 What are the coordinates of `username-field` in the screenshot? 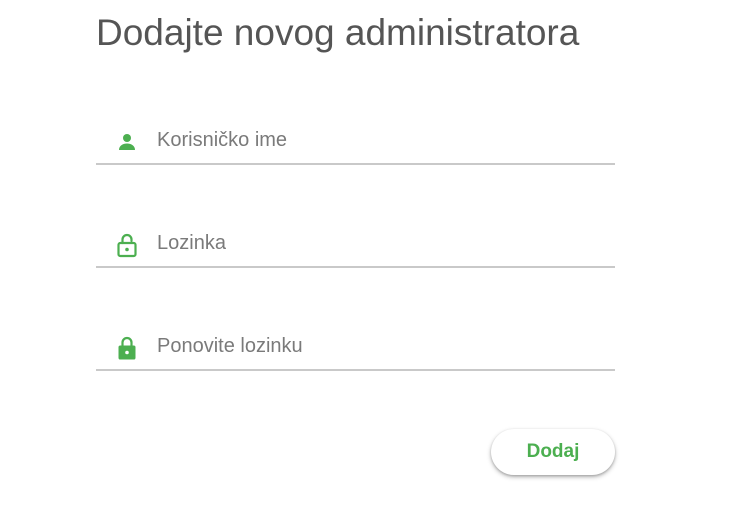 It's located at (355, 142).